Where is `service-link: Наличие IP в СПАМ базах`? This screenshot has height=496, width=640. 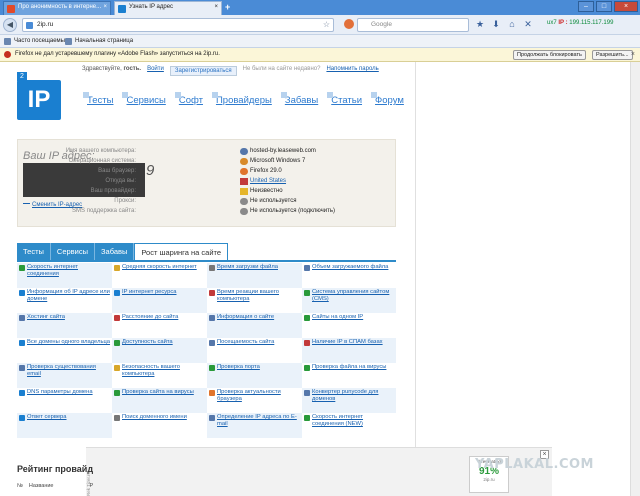
service-link: Наличие IP в СПАМ базах is located at coordinates (349, 350).